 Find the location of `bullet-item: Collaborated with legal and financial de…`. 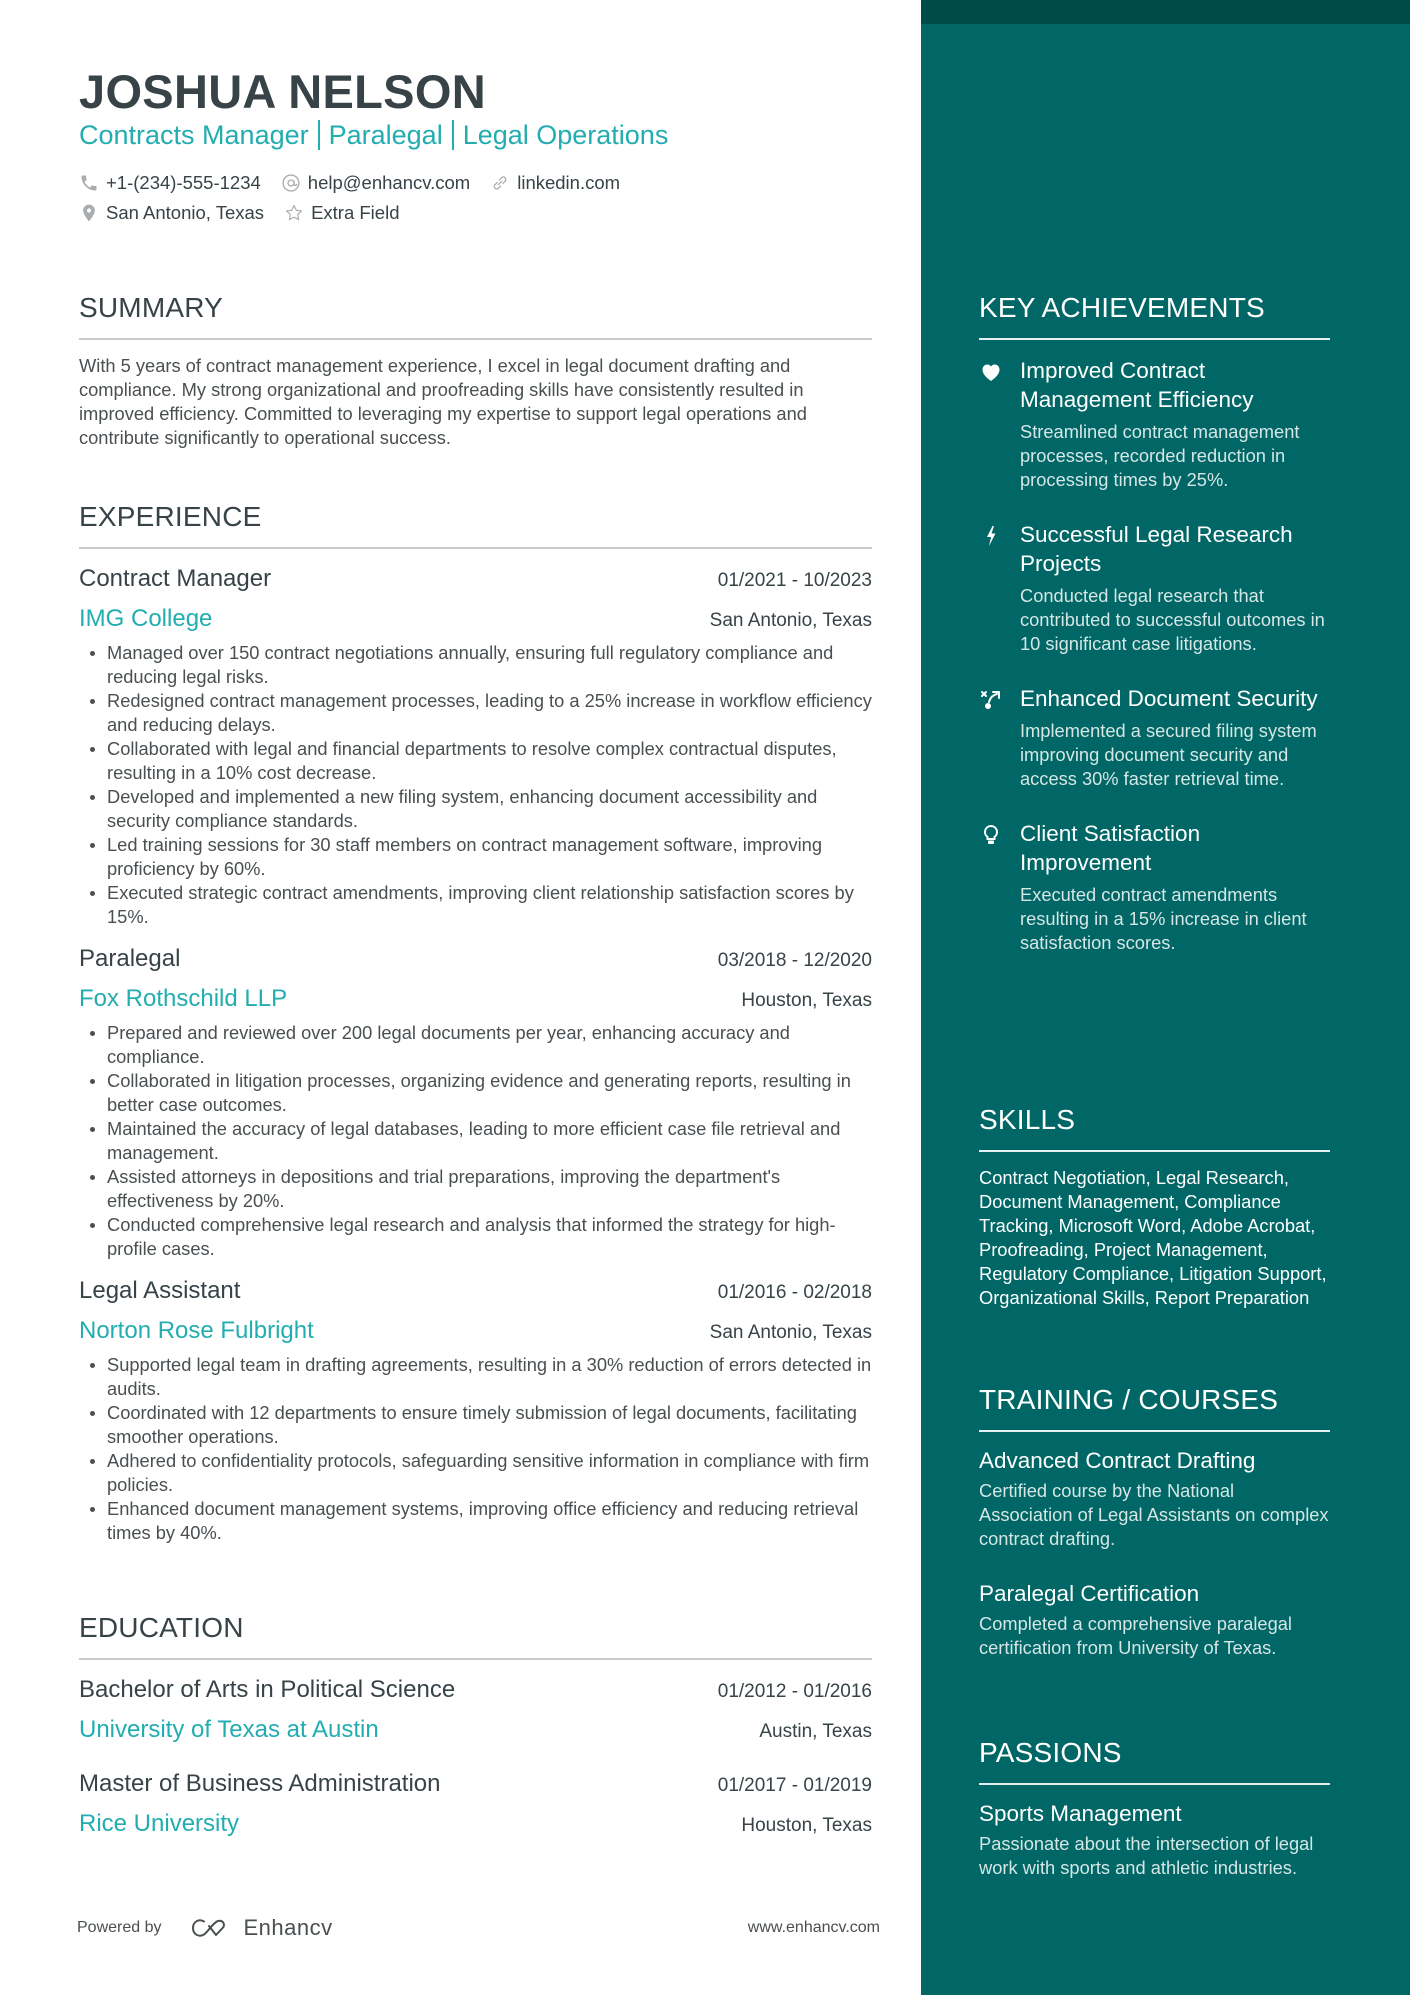

bullet-item: Collaborated with legal and financial de… is located at coordinates (475, 761).